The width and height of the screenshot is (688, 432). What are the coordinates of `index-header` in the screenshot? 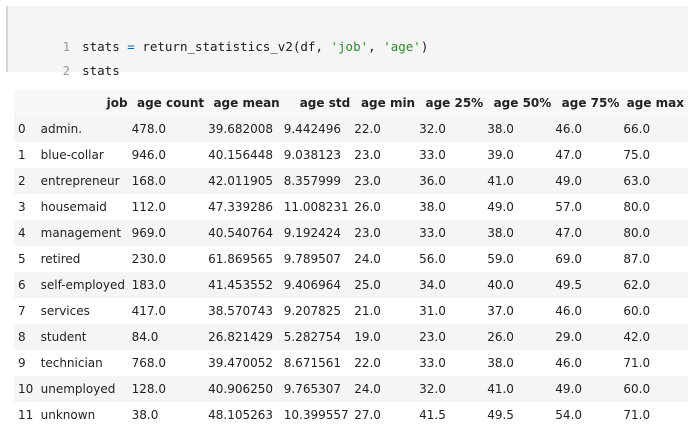 It's located at (27, 103).